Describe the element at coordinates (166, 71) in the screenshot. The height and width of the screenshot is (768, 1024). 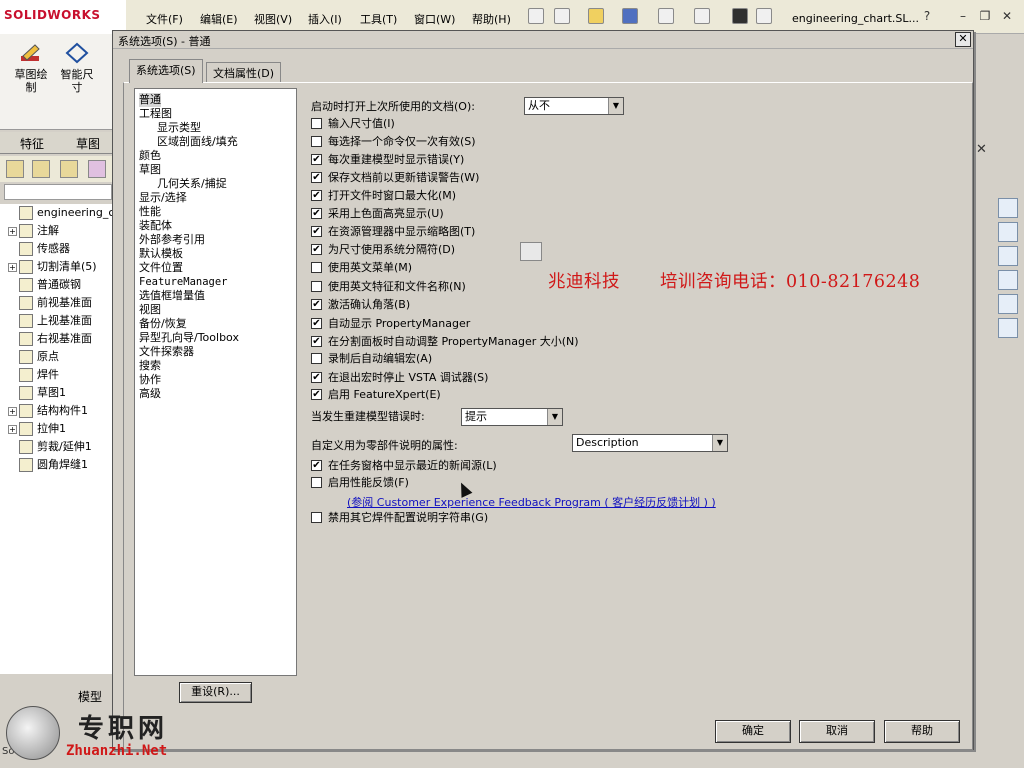
I see `tab-system-options: 系统选项(S)` at that location.